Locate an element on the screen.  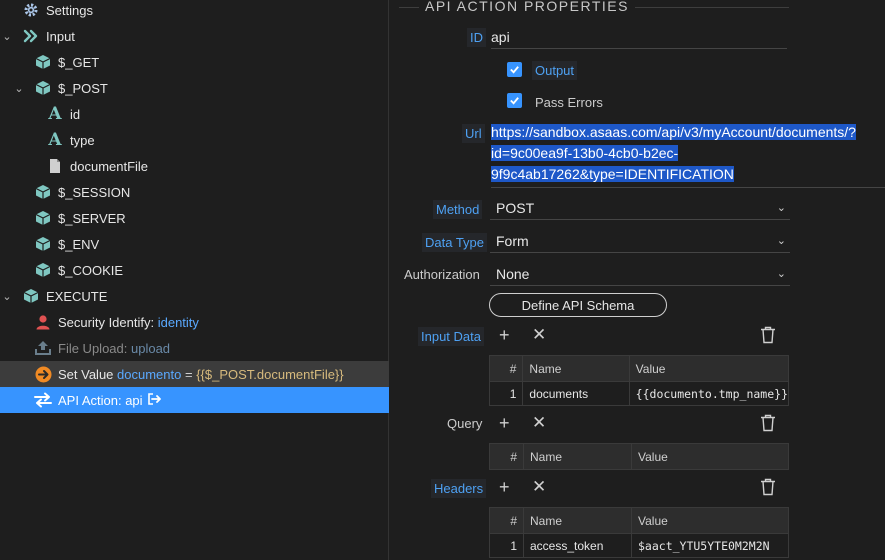
tree-label-var: documento is located at coordinates (149, 374).